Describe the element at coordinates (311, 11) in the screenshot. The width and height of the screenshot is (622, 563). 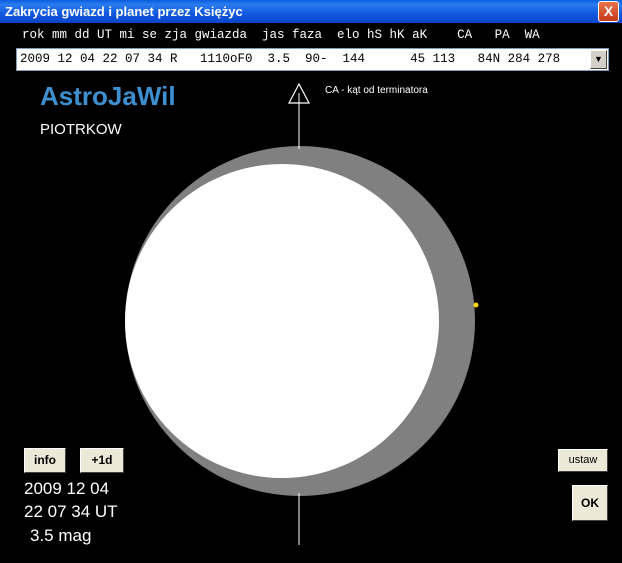
I see `title-bar: Zakrycia gwiazd i planet przez Księżyc X` at that location.